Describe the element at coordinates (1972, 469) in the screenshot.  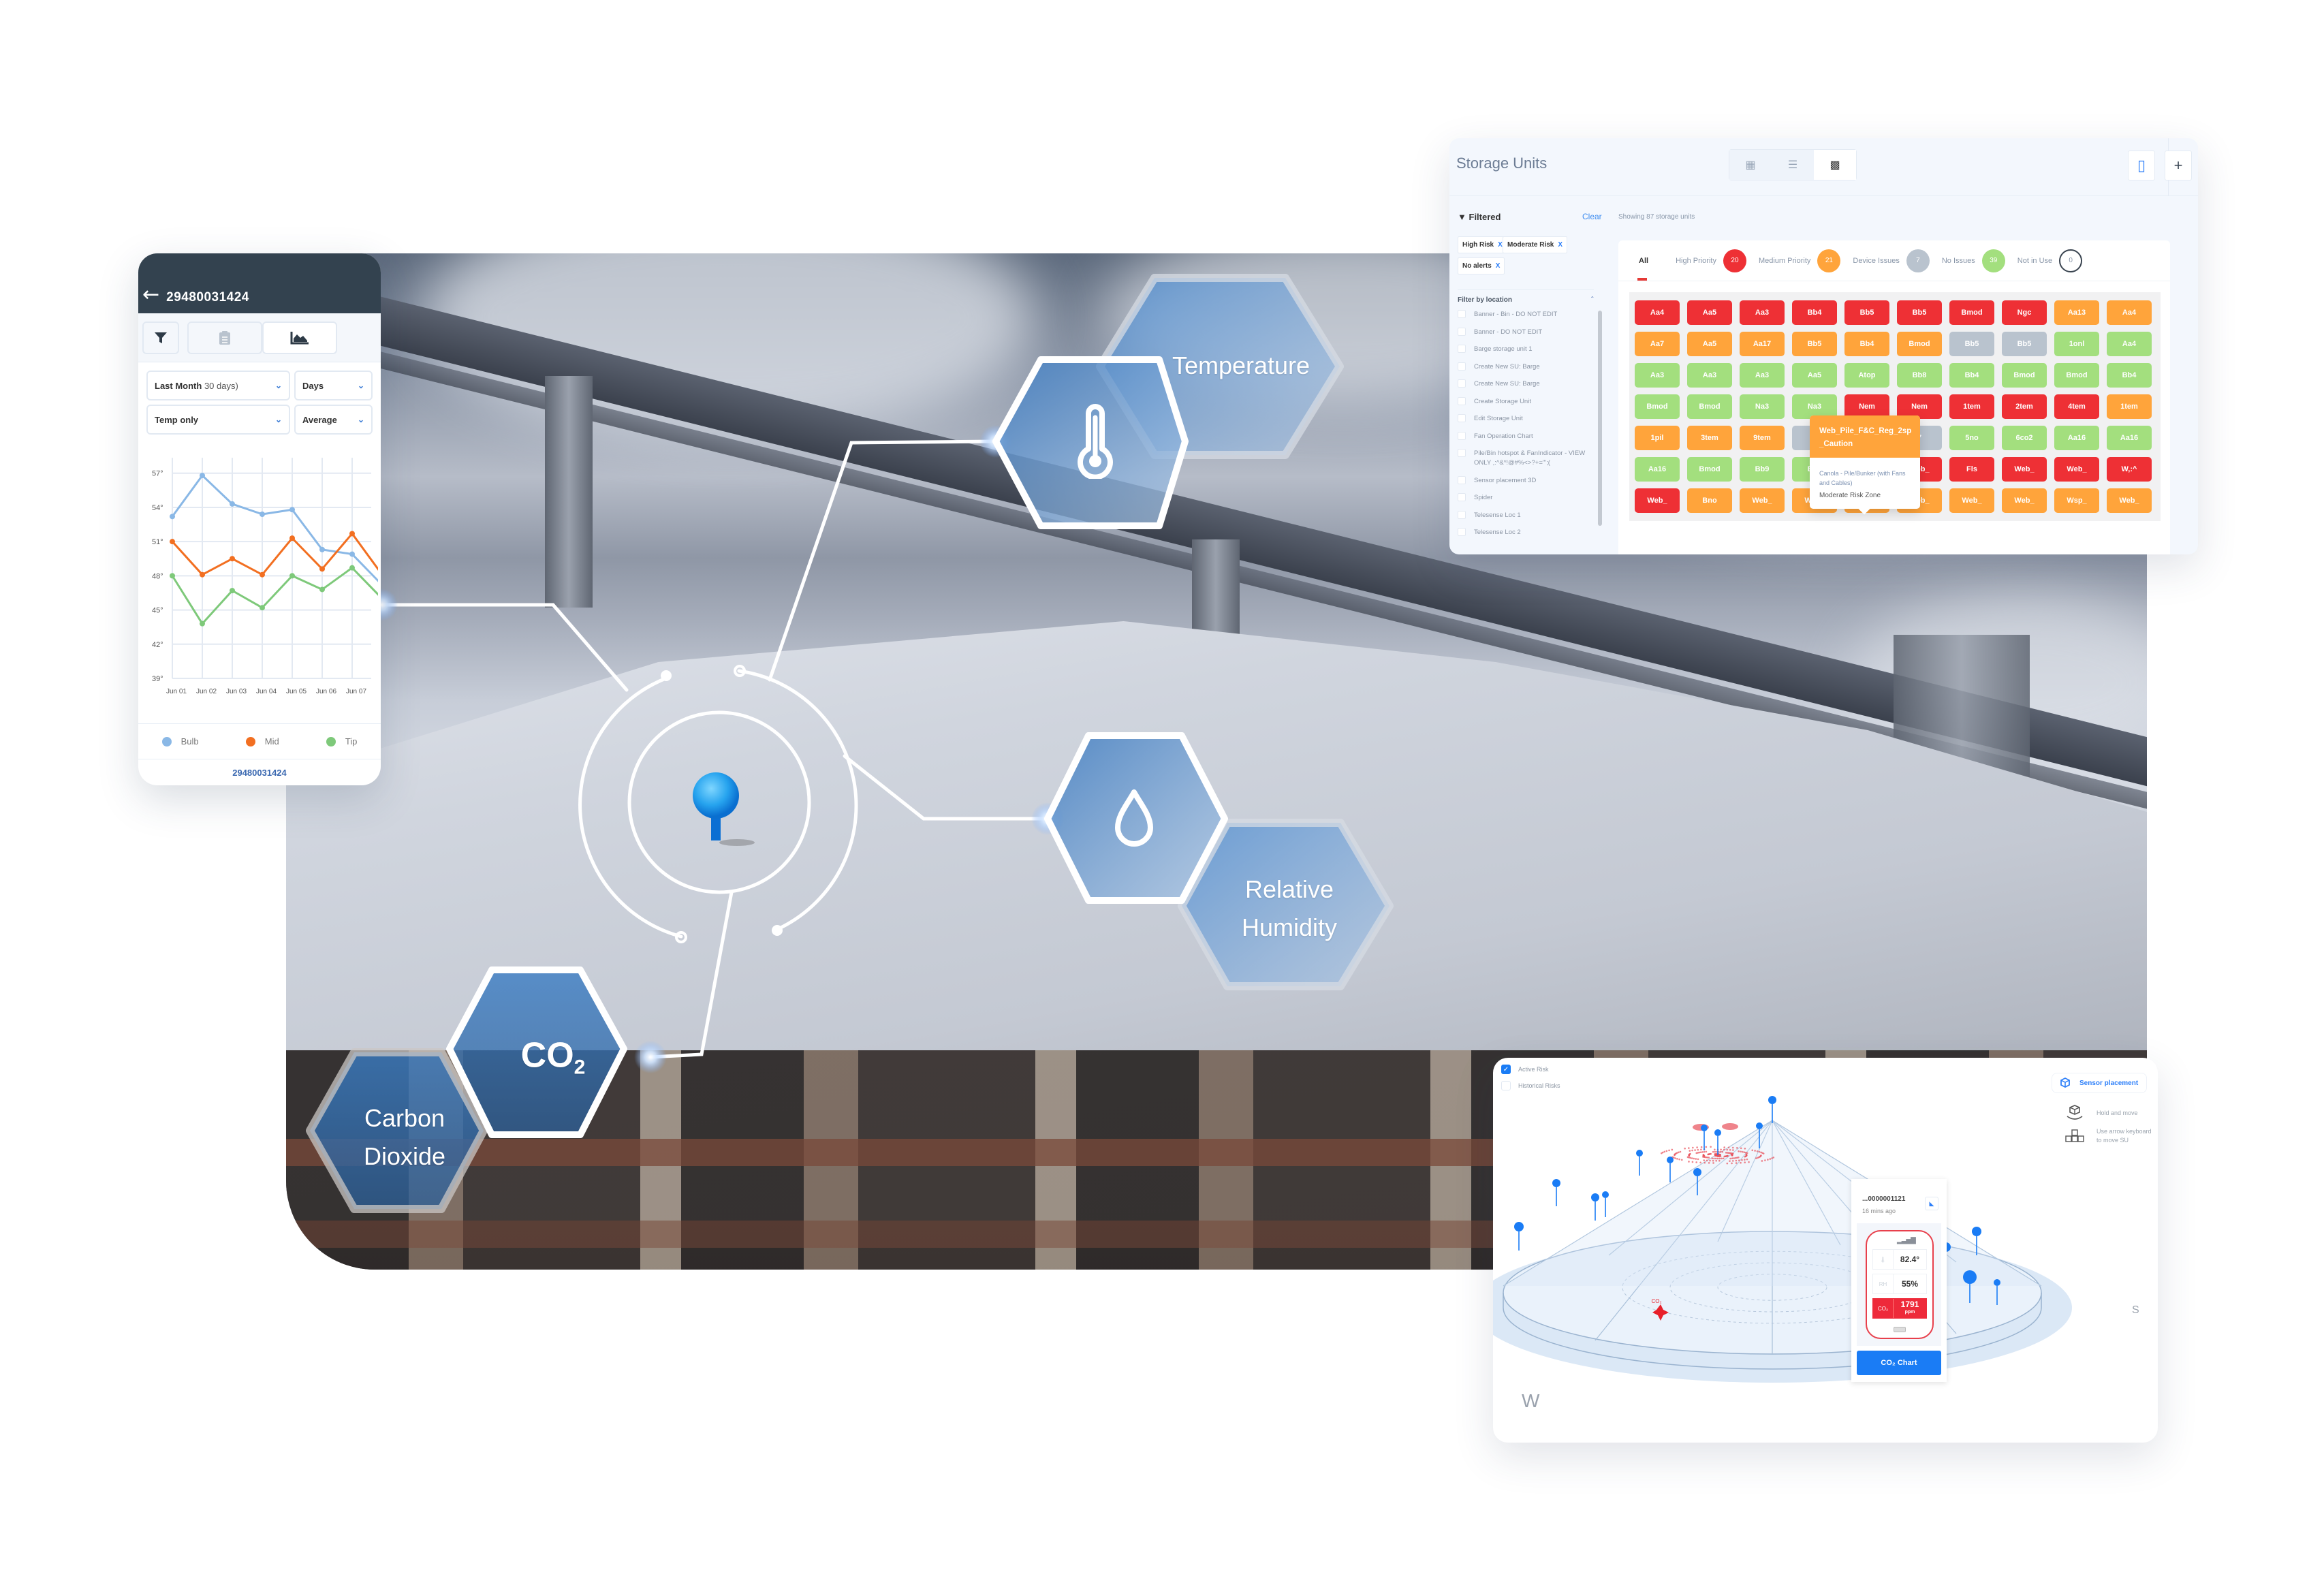
I see `storage-unit-tile: Fls` at that location.